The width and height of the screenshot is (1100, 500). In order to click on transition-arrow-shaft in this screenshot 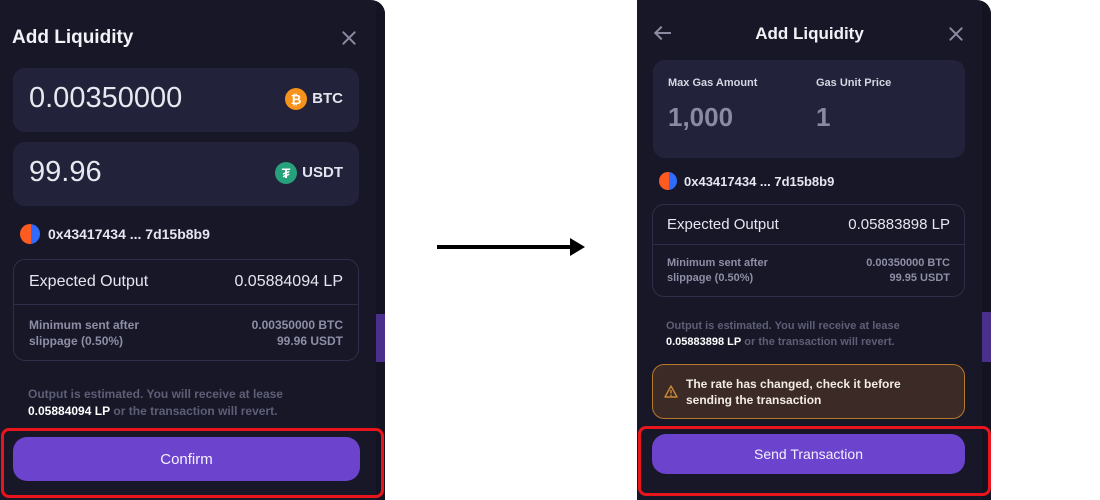, I will do `click(505, 247)`.